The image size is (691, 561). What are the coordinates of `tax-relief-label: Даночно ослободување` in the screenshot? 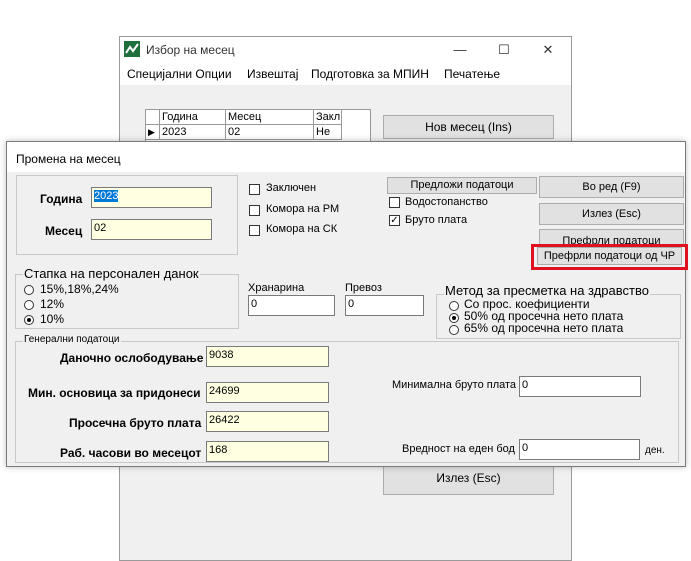 It's located at (132, 358).